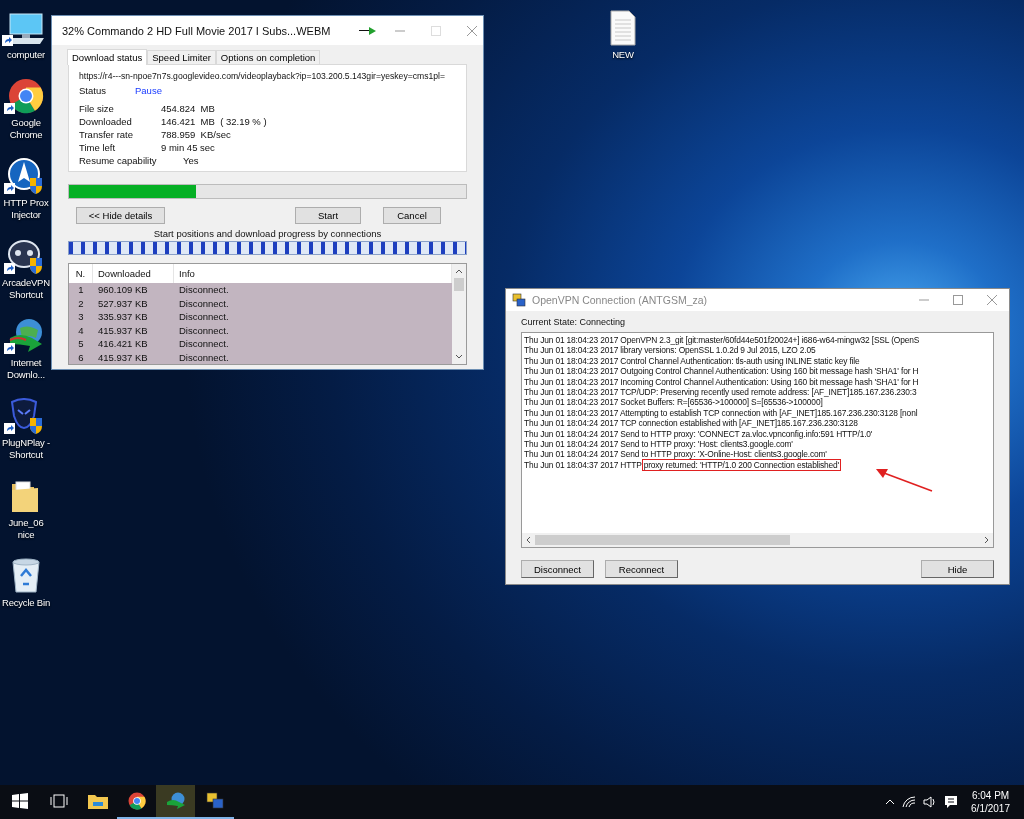 This screenshot has height=819, width=1024. What do you see at coordinates (987, 540) in the screenshot?
I see `scroll-right-icon` at bounding box center [987, 540].